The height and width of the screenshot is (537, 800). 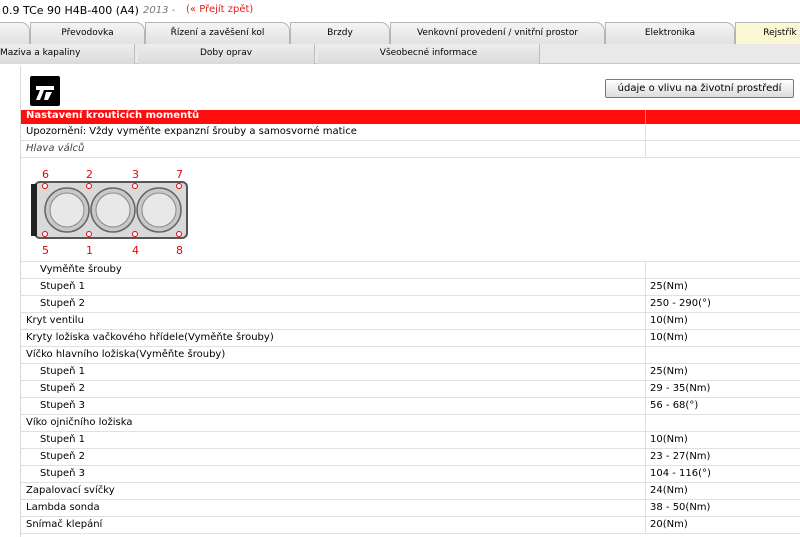 I want to click on subtitle-row: Hlava válců, so click(x=410, y=149).